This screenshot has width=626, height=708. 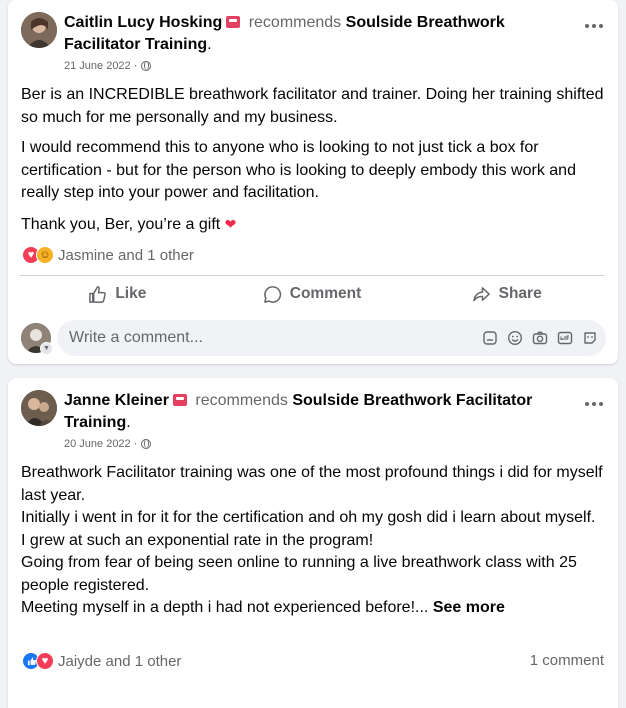 I want to click on reactions-summary: ♥ ☺ Jasmine and 1 other, so click(x=108, y=255).